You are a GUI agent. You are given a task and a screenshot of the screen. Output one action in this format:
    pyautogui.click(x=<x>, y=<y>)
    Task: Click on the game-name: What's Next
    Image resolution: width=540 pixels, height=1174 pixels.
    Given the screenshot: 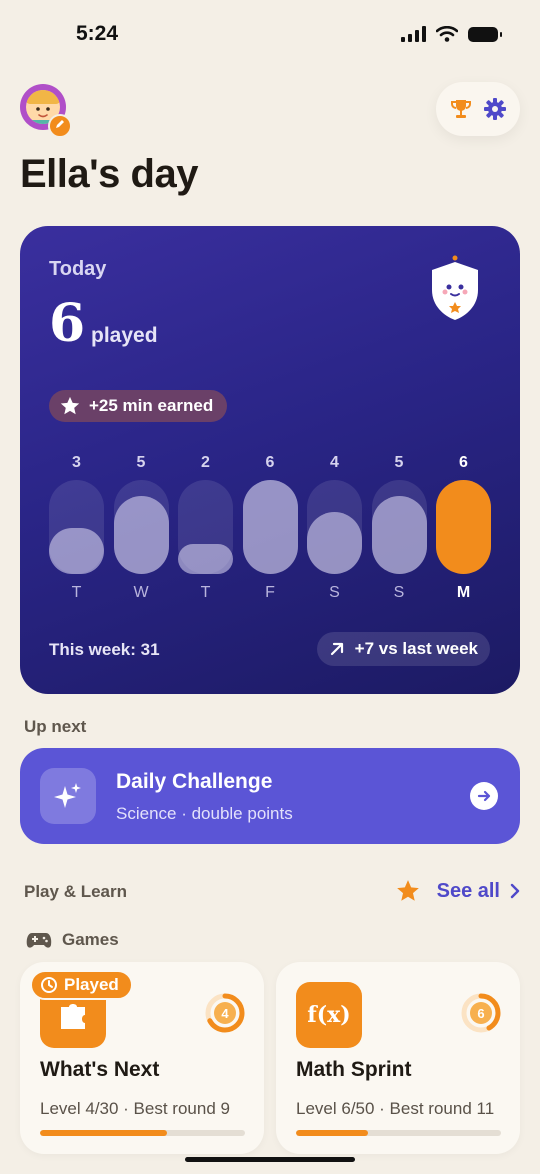 What is the action you would take?
    pyautogui.click(x=100, y=1069)
    